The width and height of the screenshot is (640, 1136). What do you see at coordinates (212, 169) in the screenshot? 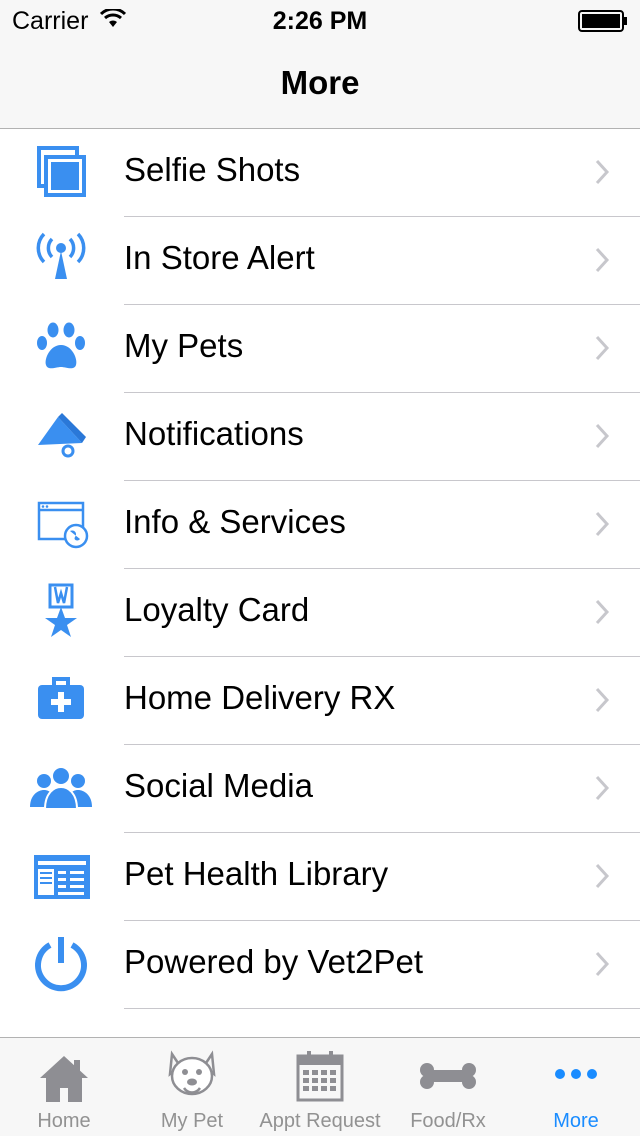
I see `menu-item-label: Selfie Shots` at bounding box center [212, 169].